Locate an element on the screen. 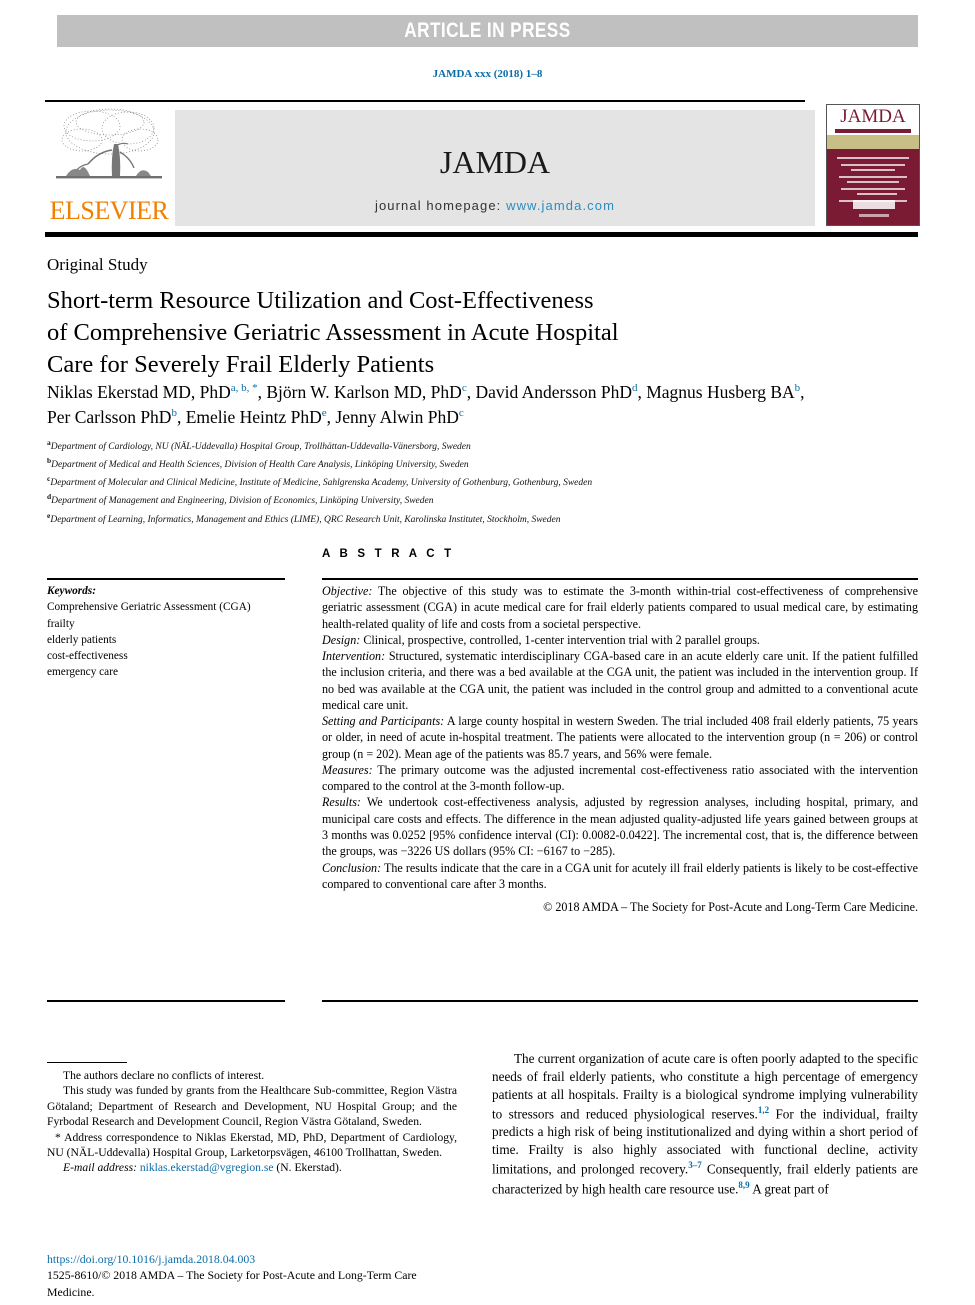 The image size is (975, 1305). article-title-line: Care for Severely Frail Elderly Patients is located at coordinates (241, 364).